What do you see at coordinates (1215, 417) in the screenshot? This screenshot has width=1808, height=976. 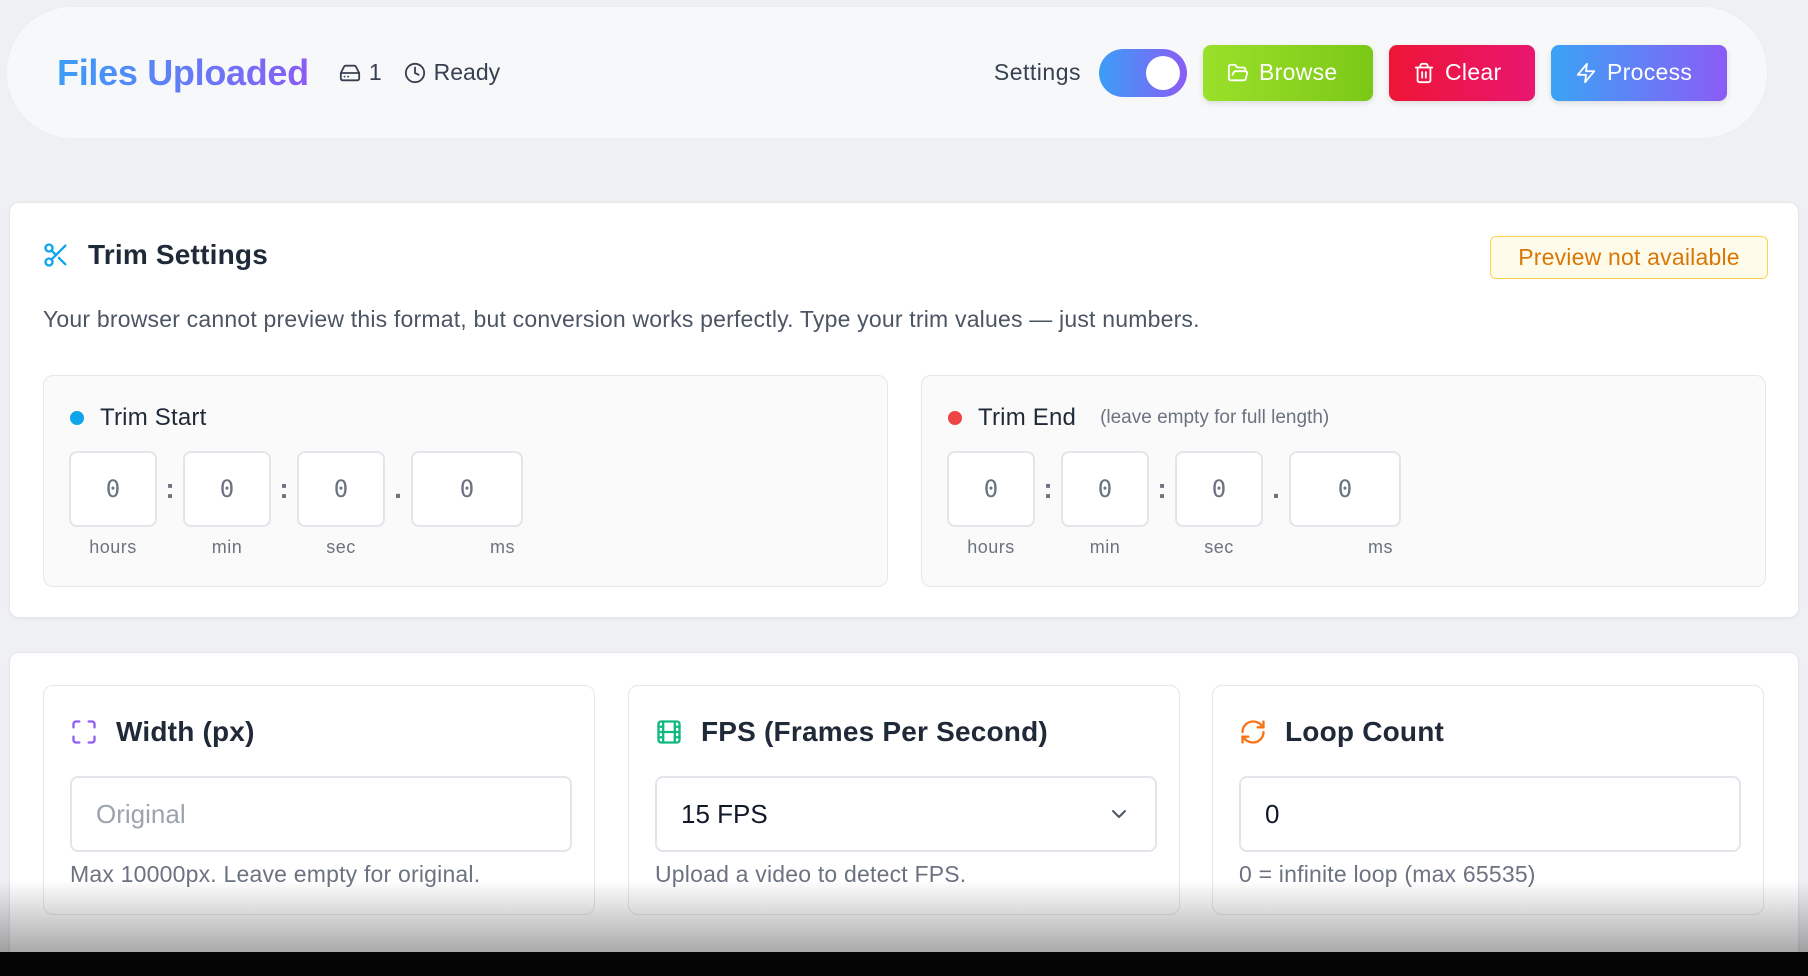 I see `trim-end-hint: (leave empty for full length)` at bounding box center [1215, 417].